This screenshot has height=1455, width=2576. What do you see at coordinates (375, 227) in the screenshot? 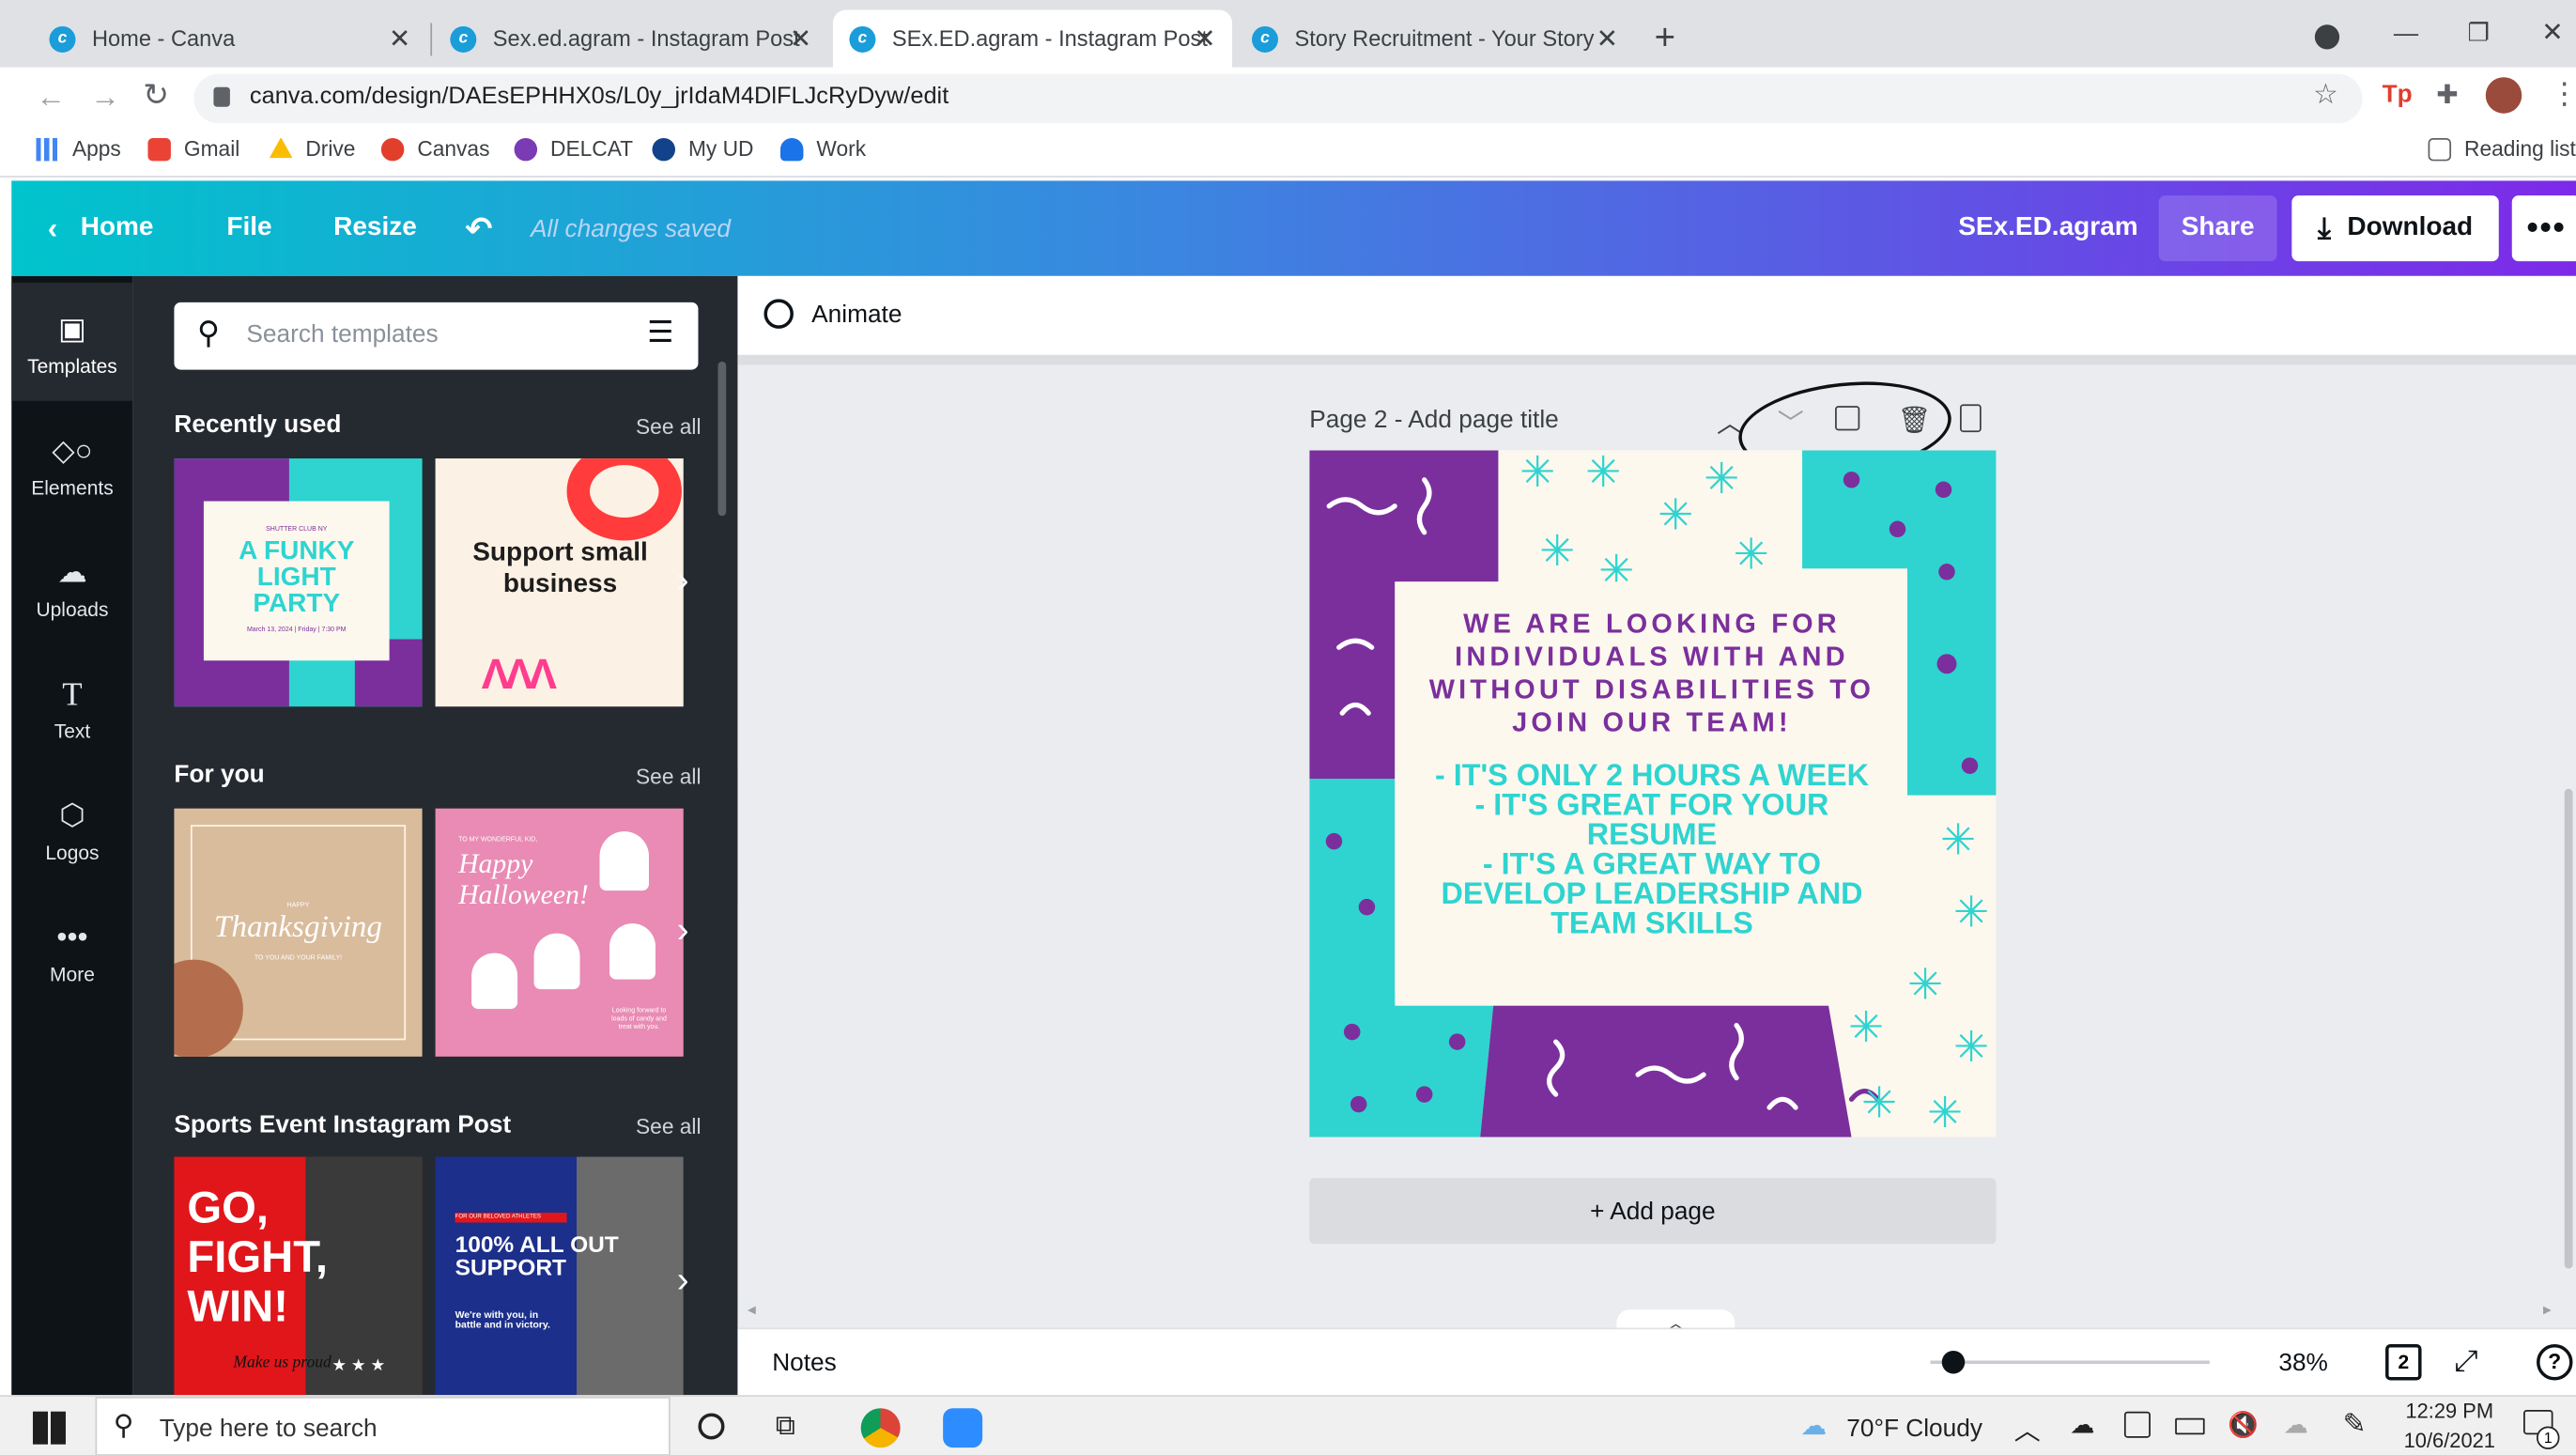
I see `resize-button: Resize` at bounding box center [375, 227].